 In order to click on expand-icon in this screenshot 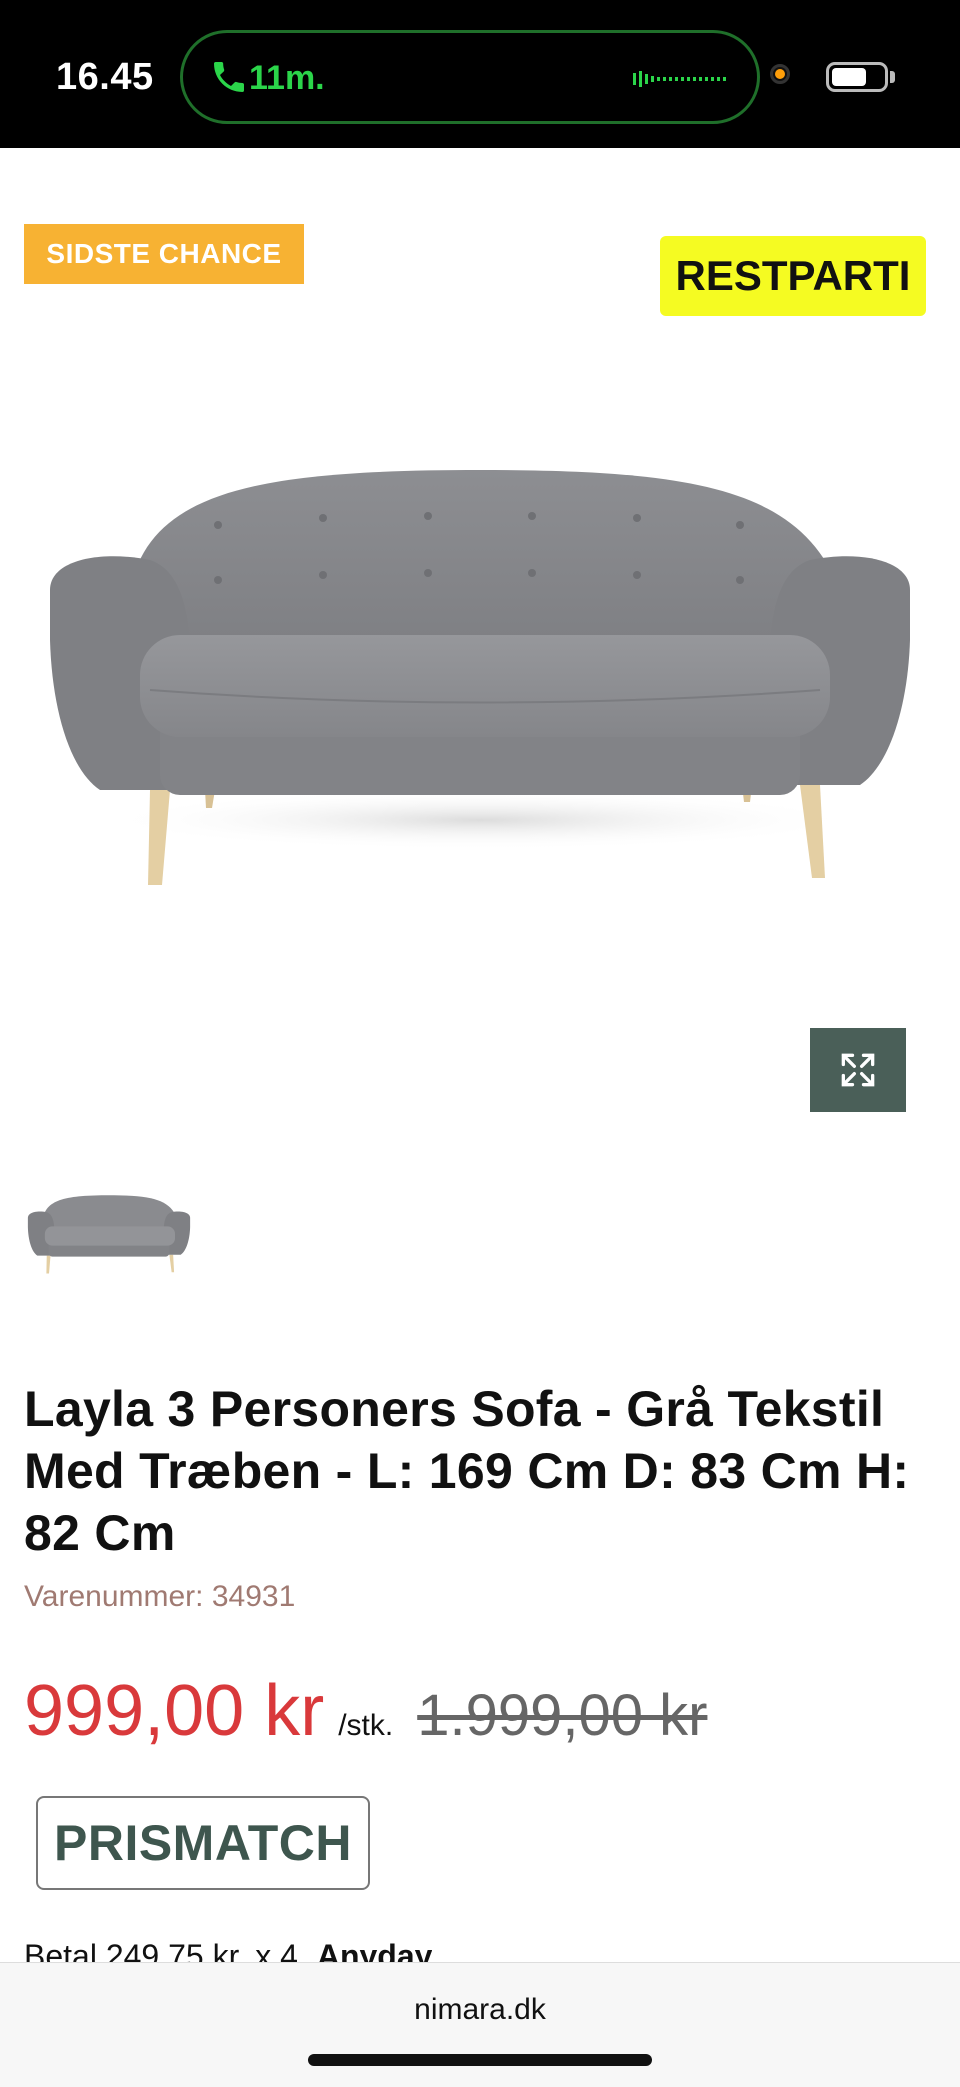, I will do `click(858, 1070)`.